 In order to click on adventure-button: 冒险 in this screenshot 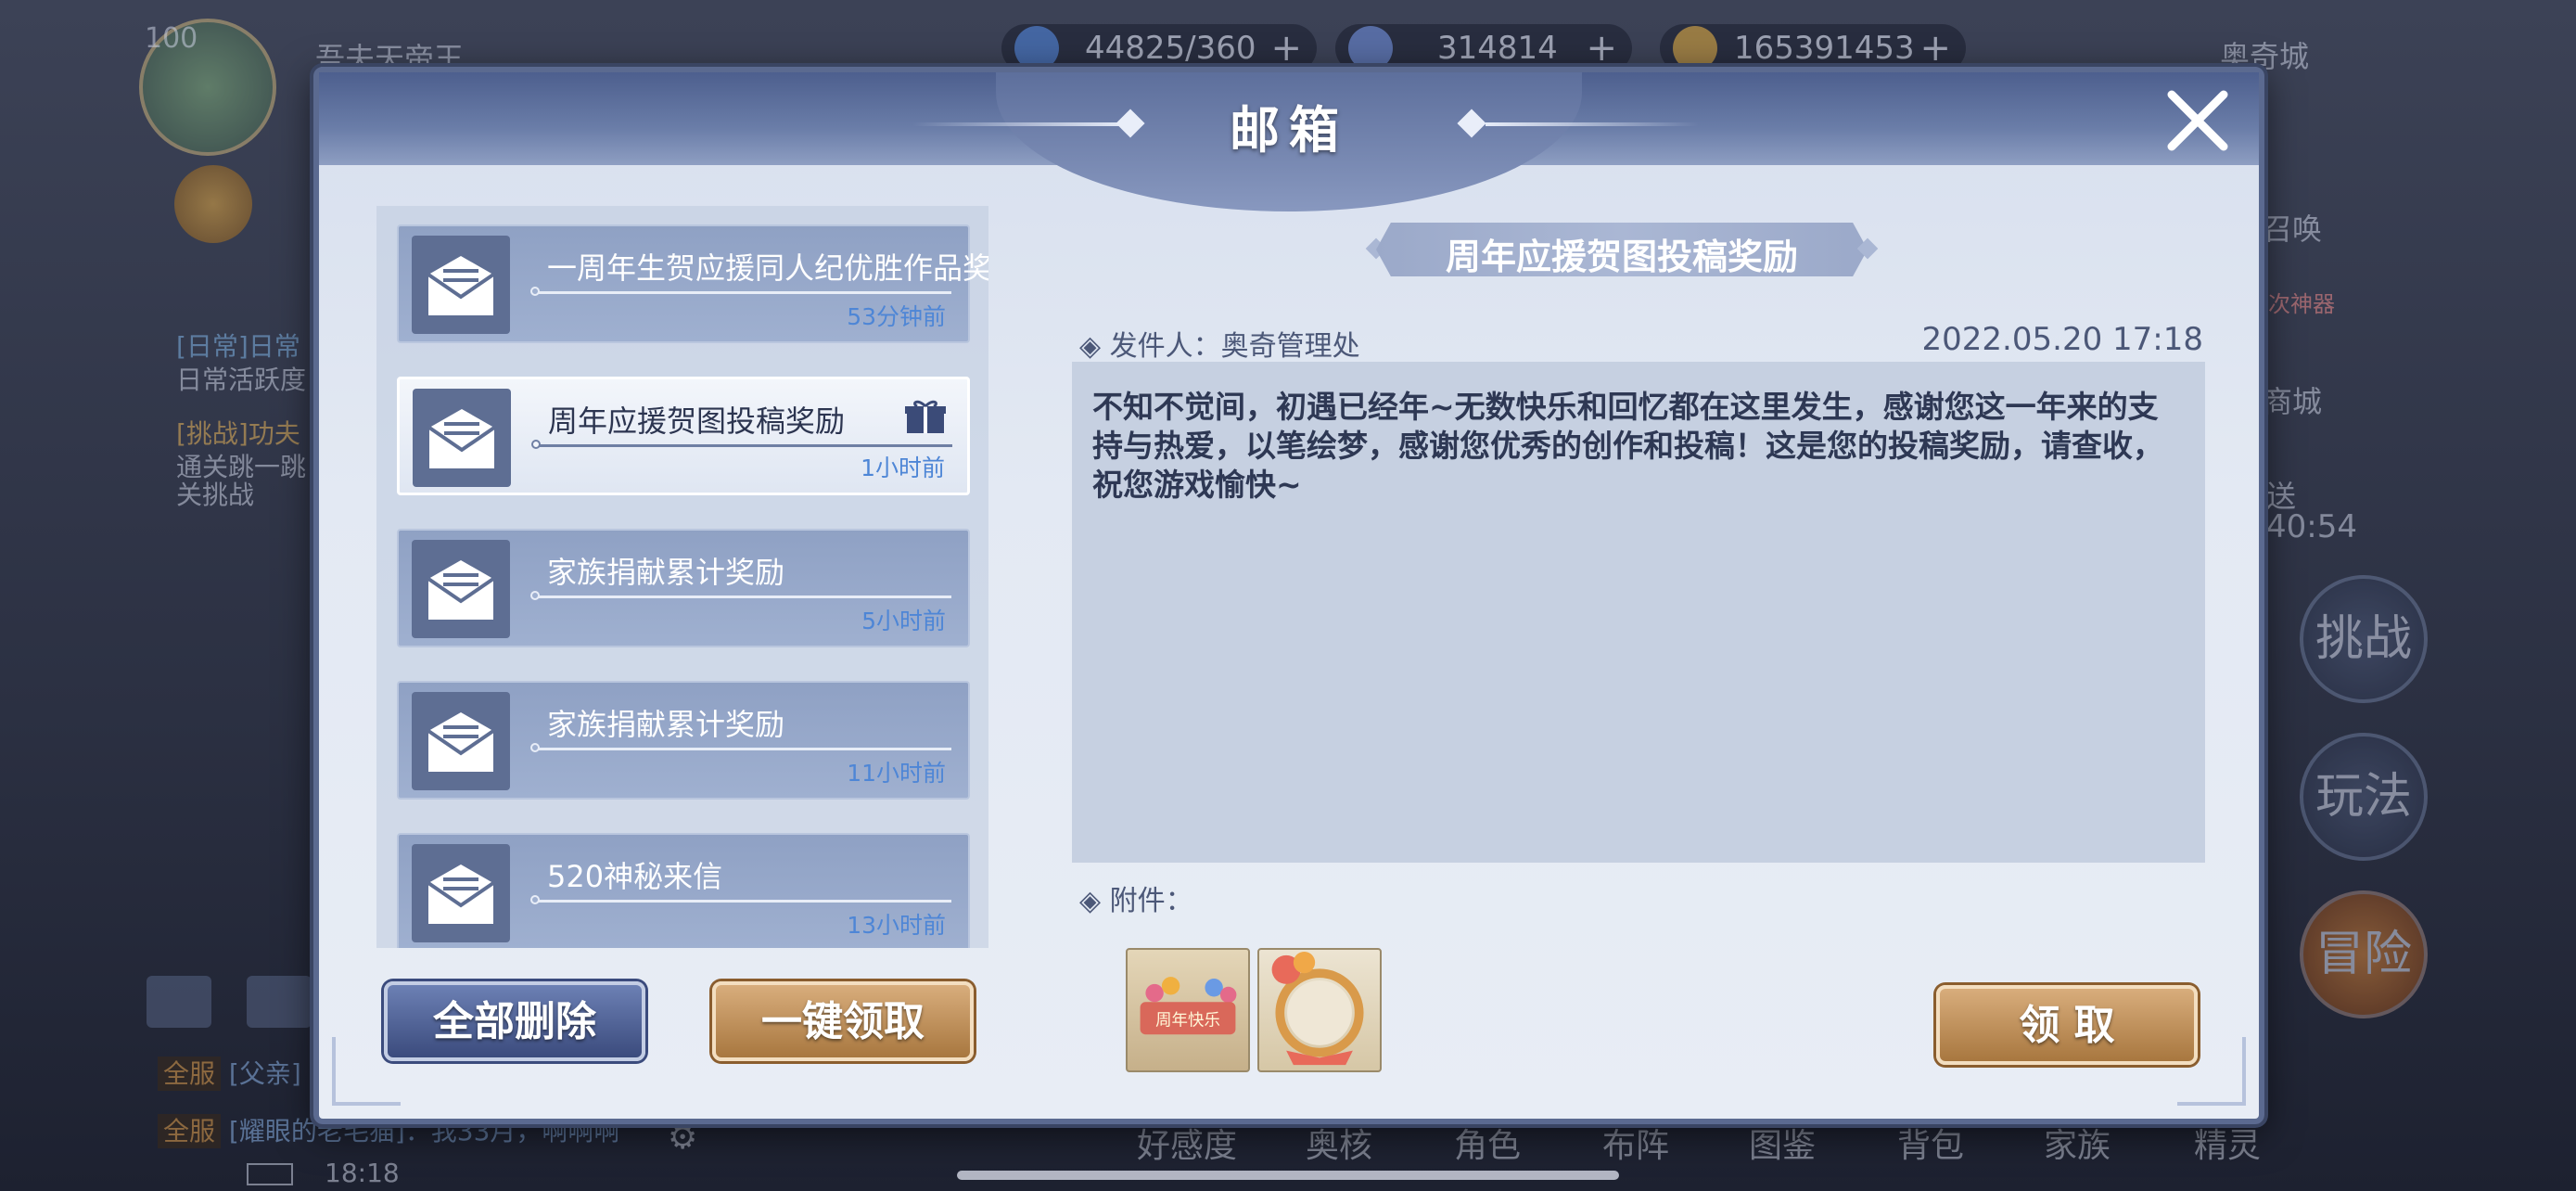, I will do `click(2364, 954)`.